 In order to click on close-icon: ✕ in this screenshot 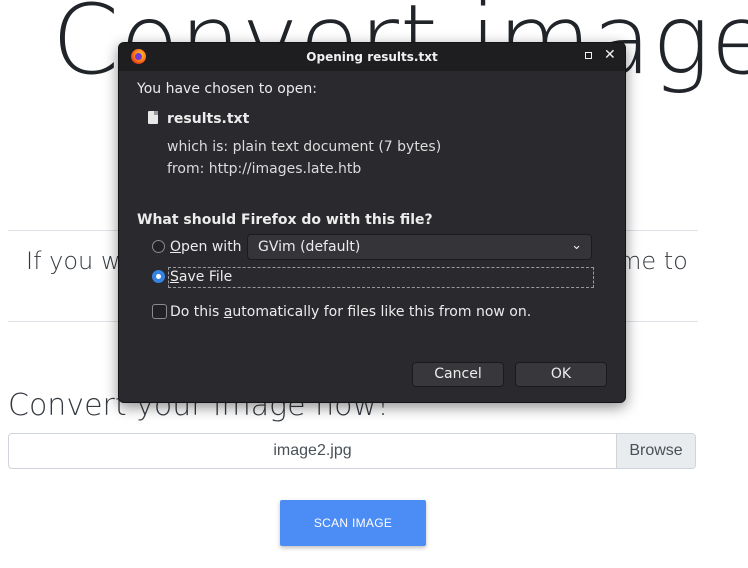, I will do `click(610, 55)`.